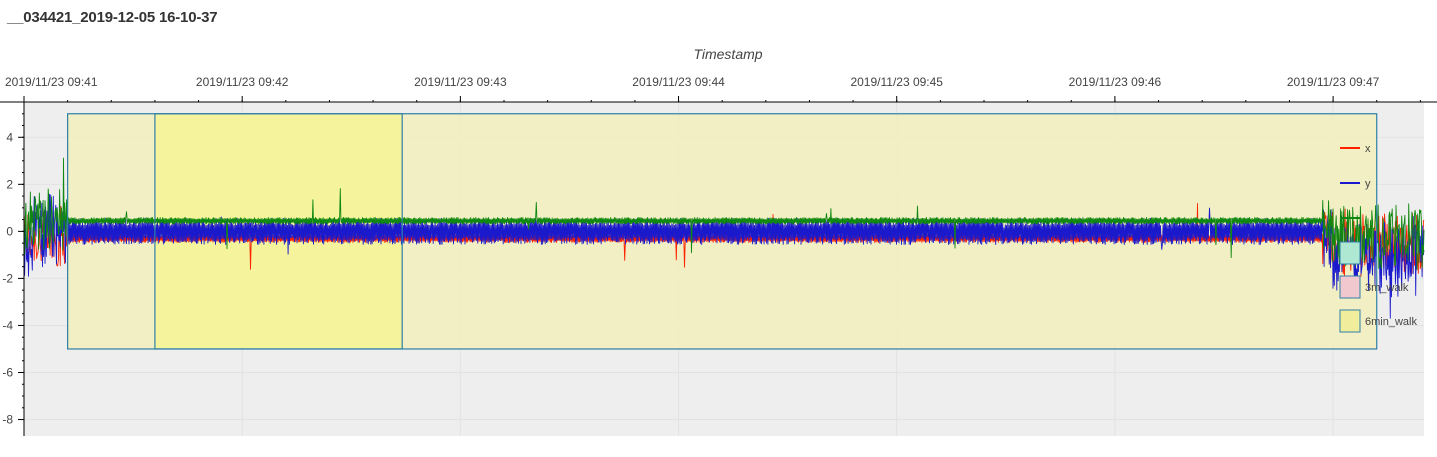  Describe the element at coordinates (1368, 149) in the screenshot. I see `legend-label: x` at that location.